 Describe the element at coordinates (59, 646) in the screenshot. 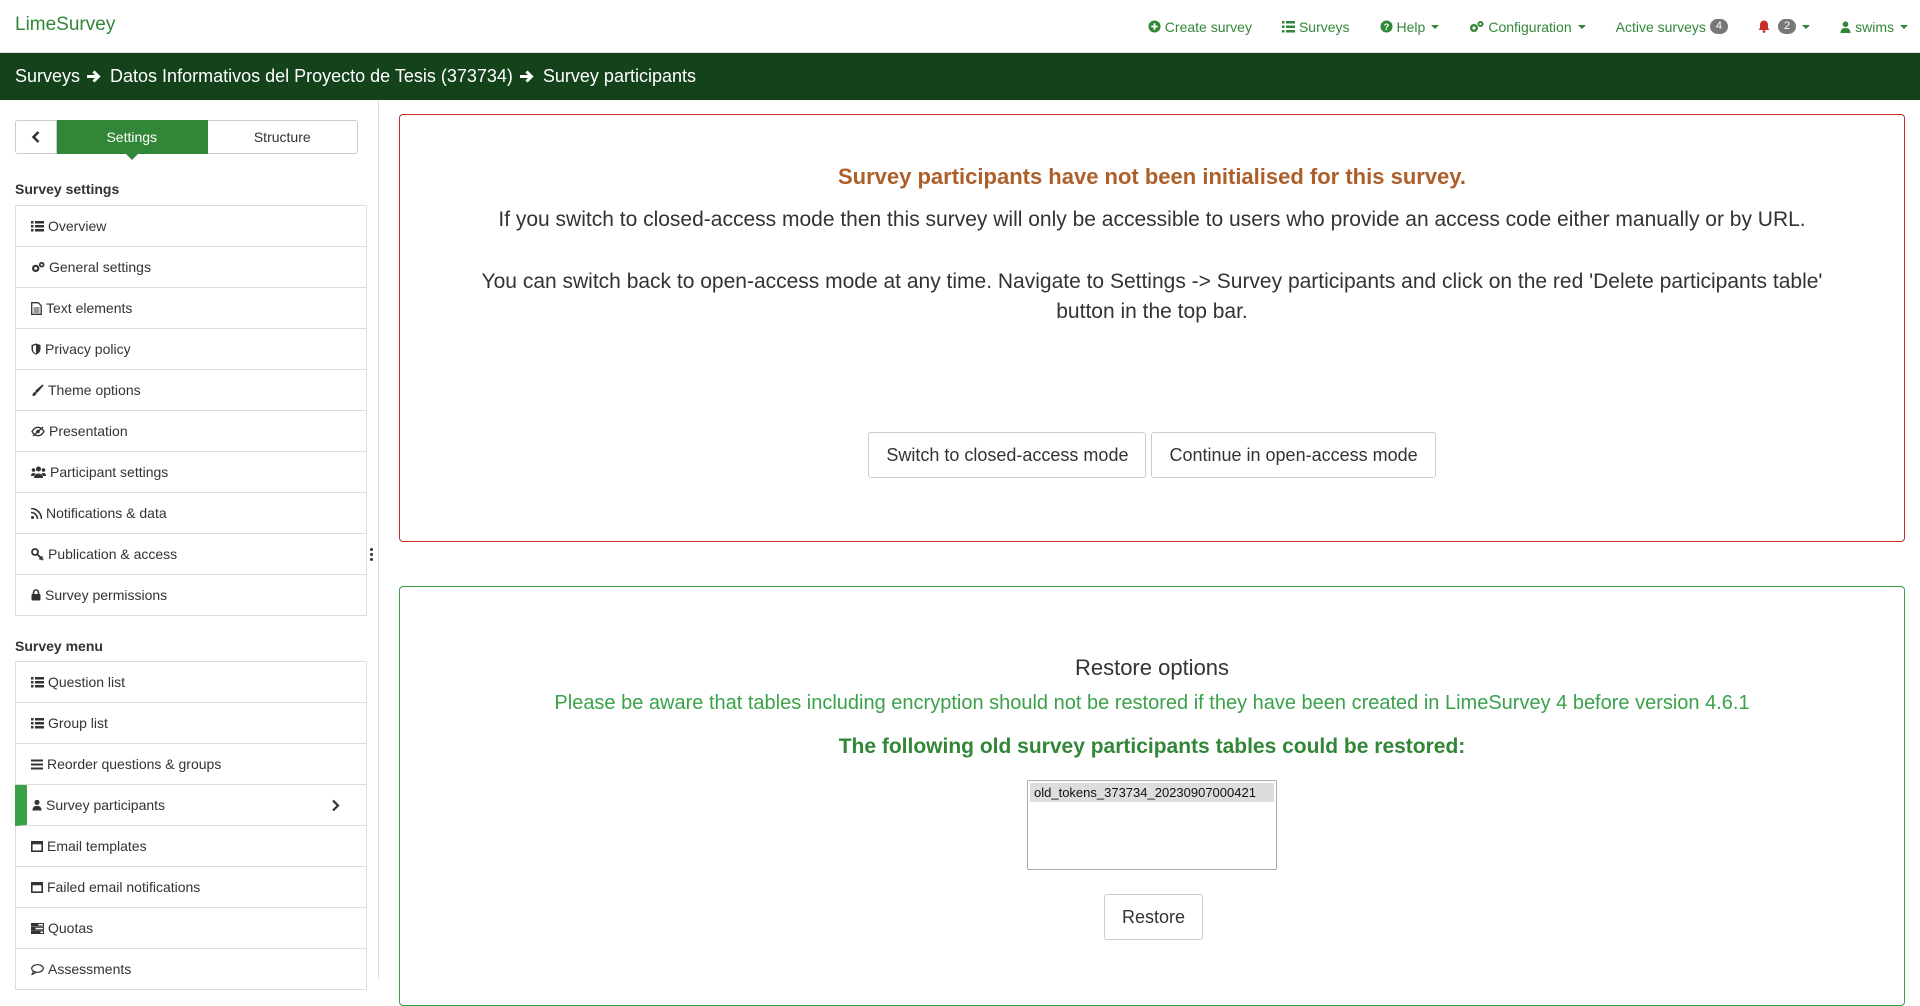

I see `survey-menu-heading: Survey menu` at that location.